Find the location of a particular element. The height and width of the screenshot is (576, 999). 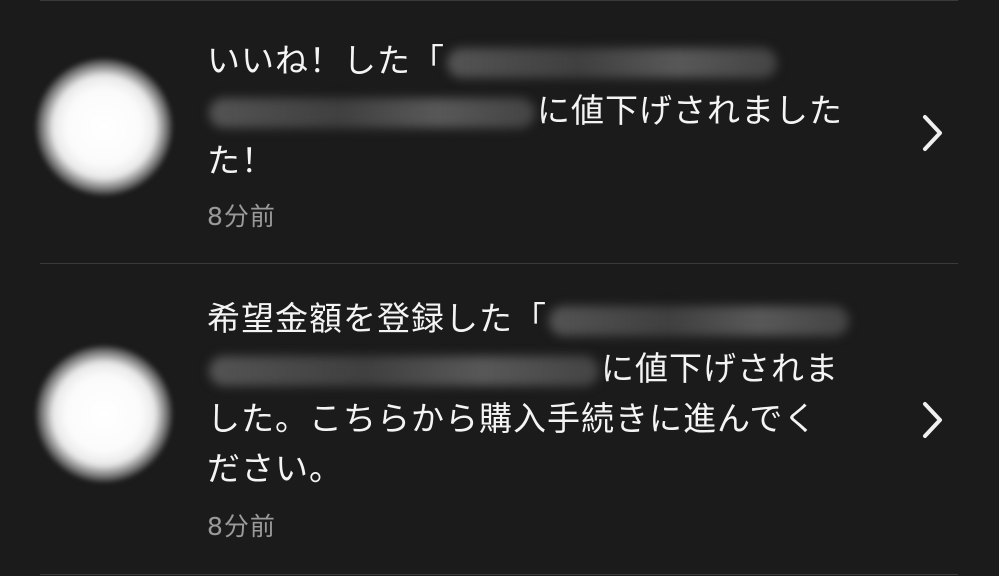

notification-lead-text: 希望金額を登録した「 is located at coordinates (377, 318).